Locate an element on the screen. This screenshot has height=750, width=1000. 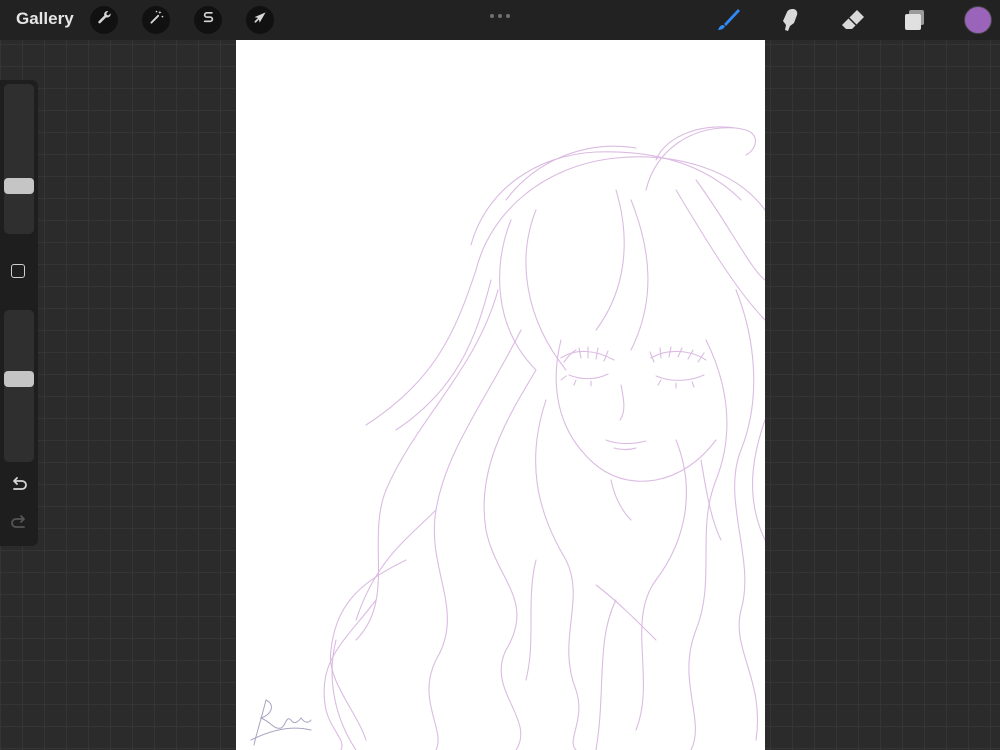
layers-button is located at coordinates (915, 20).